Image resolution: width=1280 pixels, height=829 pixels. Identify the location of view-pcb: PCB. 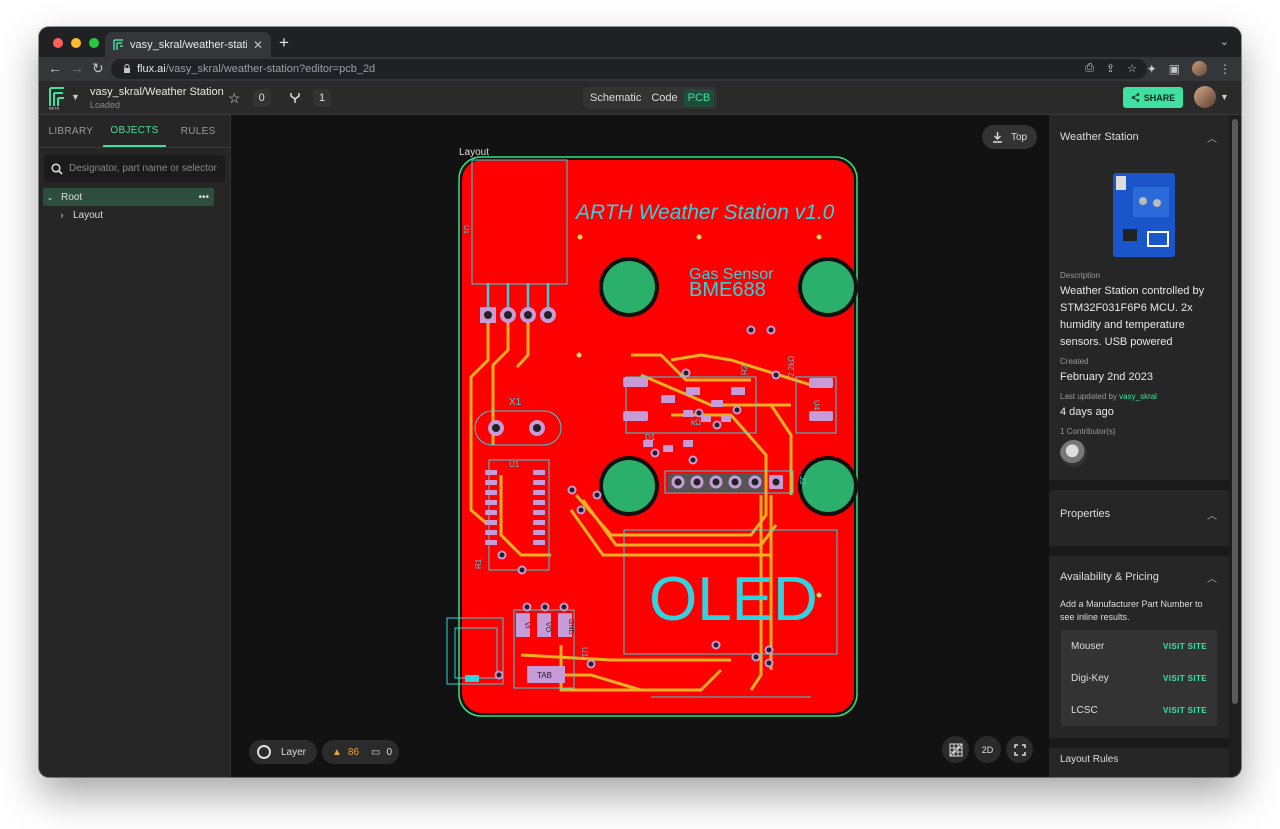
(699, 98).